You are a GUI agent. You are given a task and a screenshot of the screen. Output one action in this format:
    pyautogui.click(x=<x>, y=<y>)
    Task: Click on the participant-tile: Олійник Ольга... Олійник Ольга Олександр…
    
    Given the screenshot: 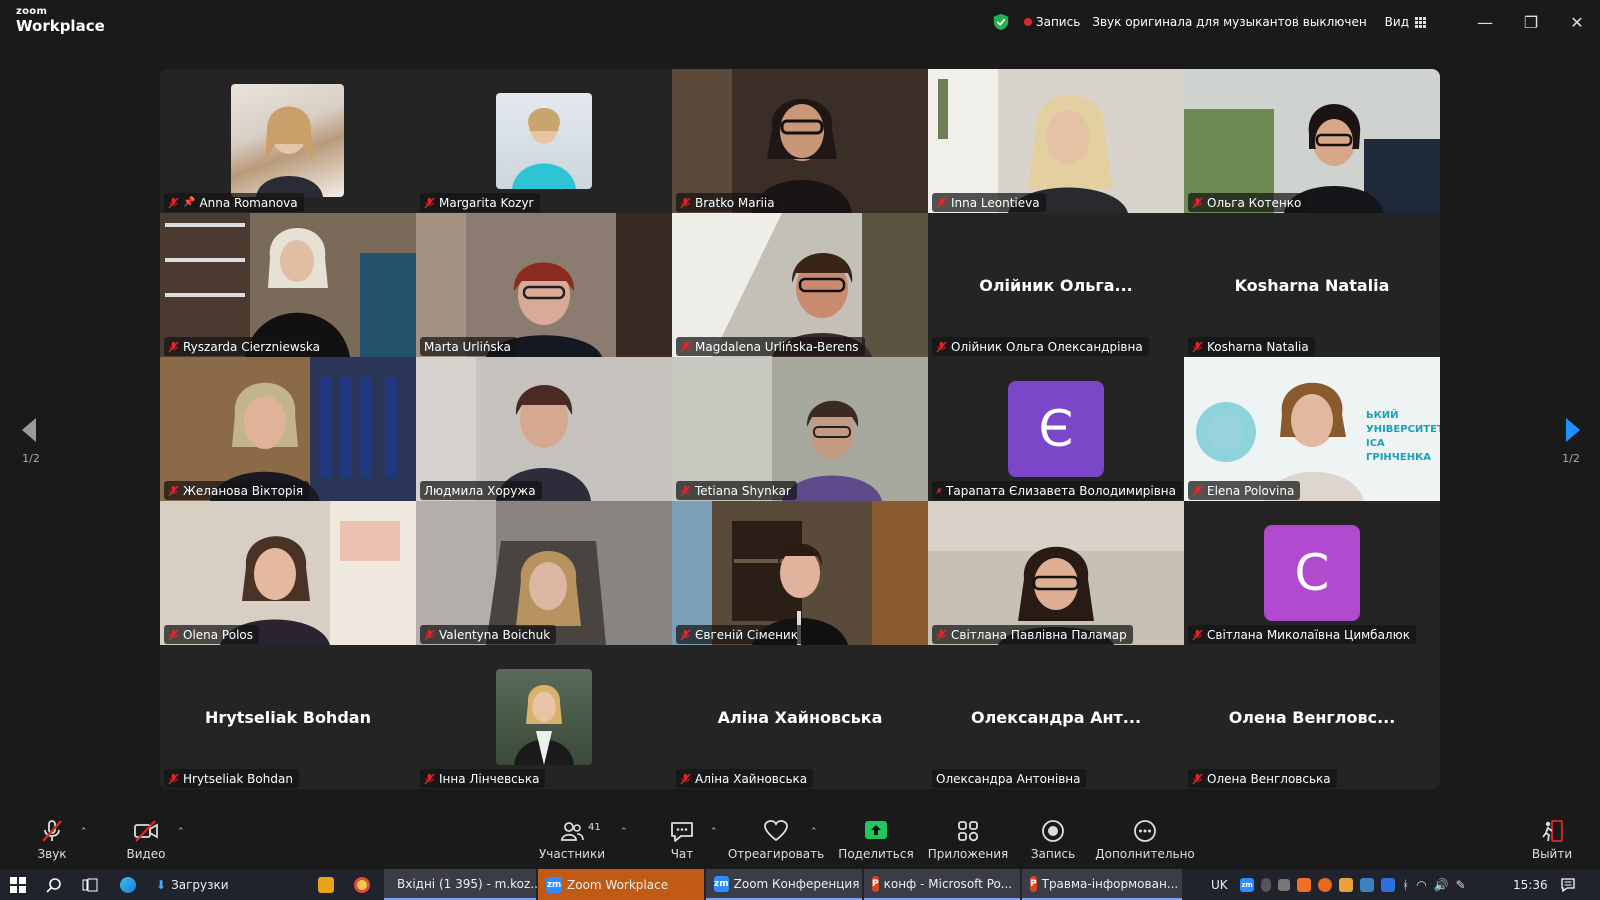 What is the action you would take?
    pyautogui.click(x=1056, y=285)
    